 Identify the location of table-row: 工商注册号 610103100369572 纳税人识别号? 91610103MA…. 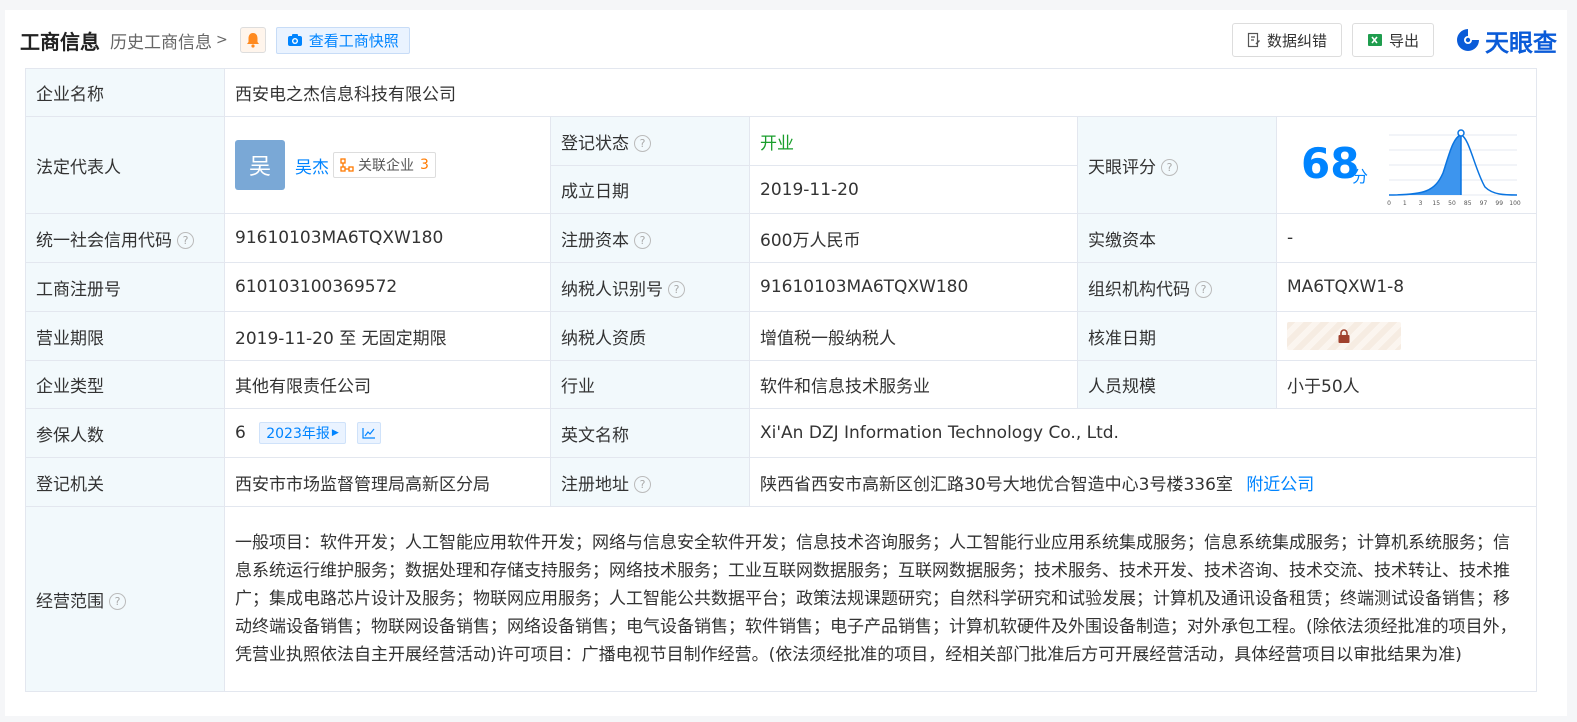
(781, 287).